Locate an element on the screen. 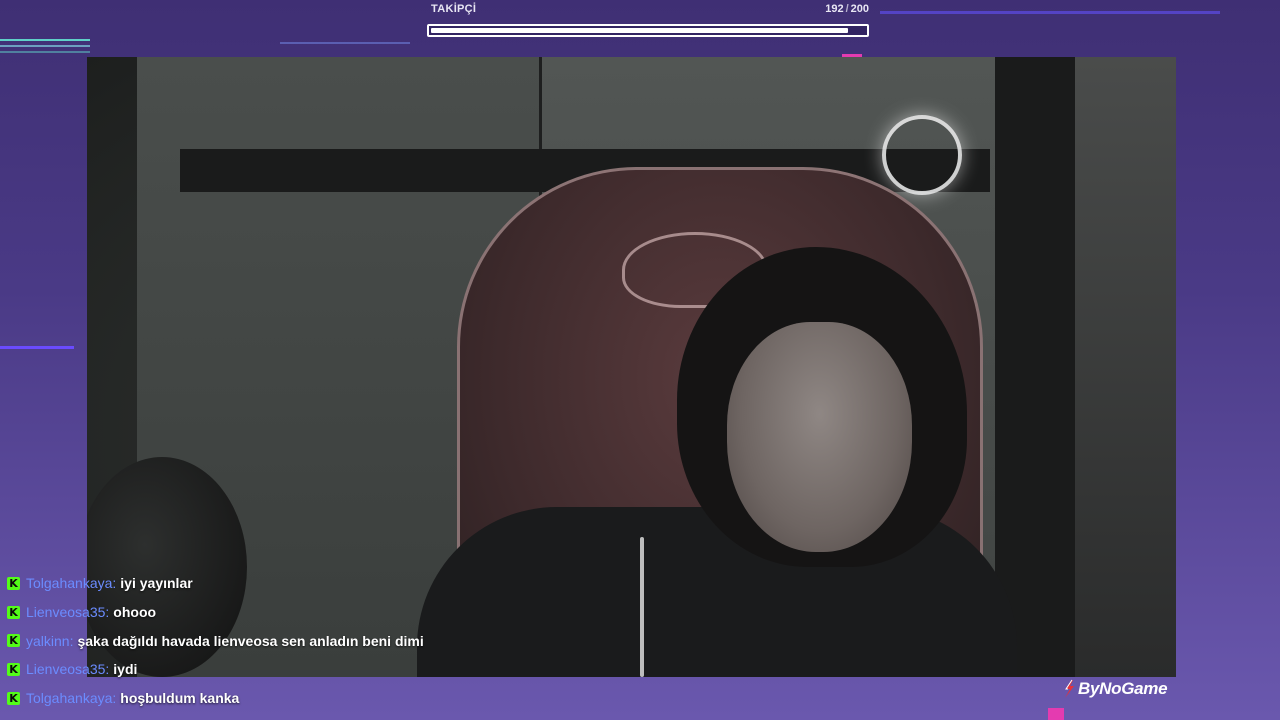 Image resolution: width=1280 pixels, height=720 pixels. chat-text: ohooo is located at coordinates (135, 612).